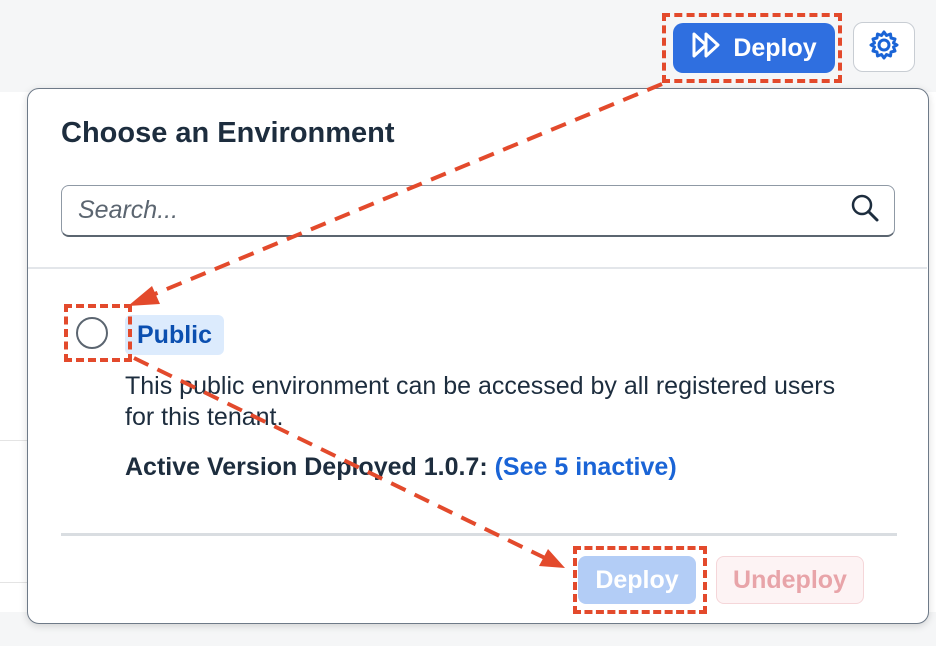 Image resolution: width=936 pixels, height=646 pixels. Describe the element at coordinates (865, 210) in the screenshot. I see `search-icon` at that location.